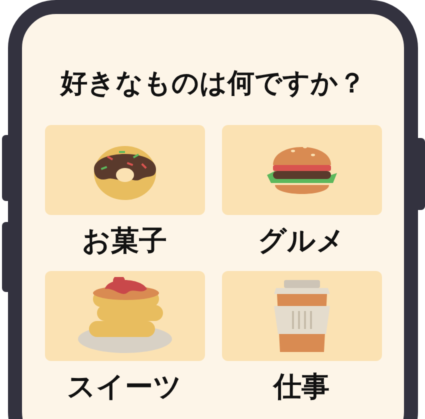 This screenshot has height=419, width=425. I want to click on pancake-icon, so click(124, 315).